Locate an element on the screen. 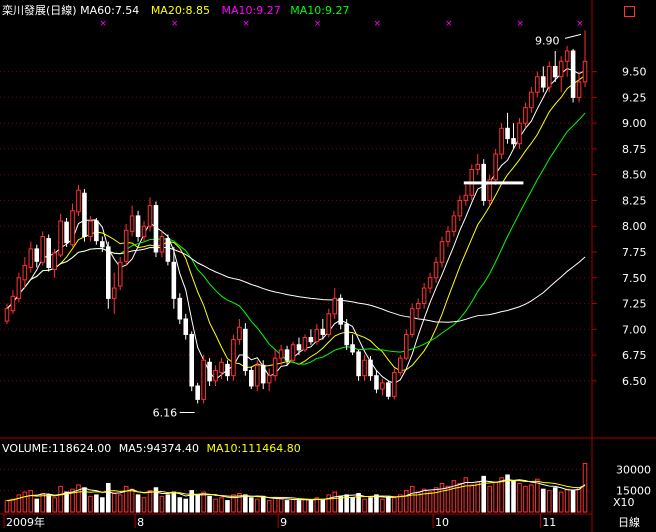  volume-ma10-label: MA10:111464.80 is located at coordinates (253, 448).